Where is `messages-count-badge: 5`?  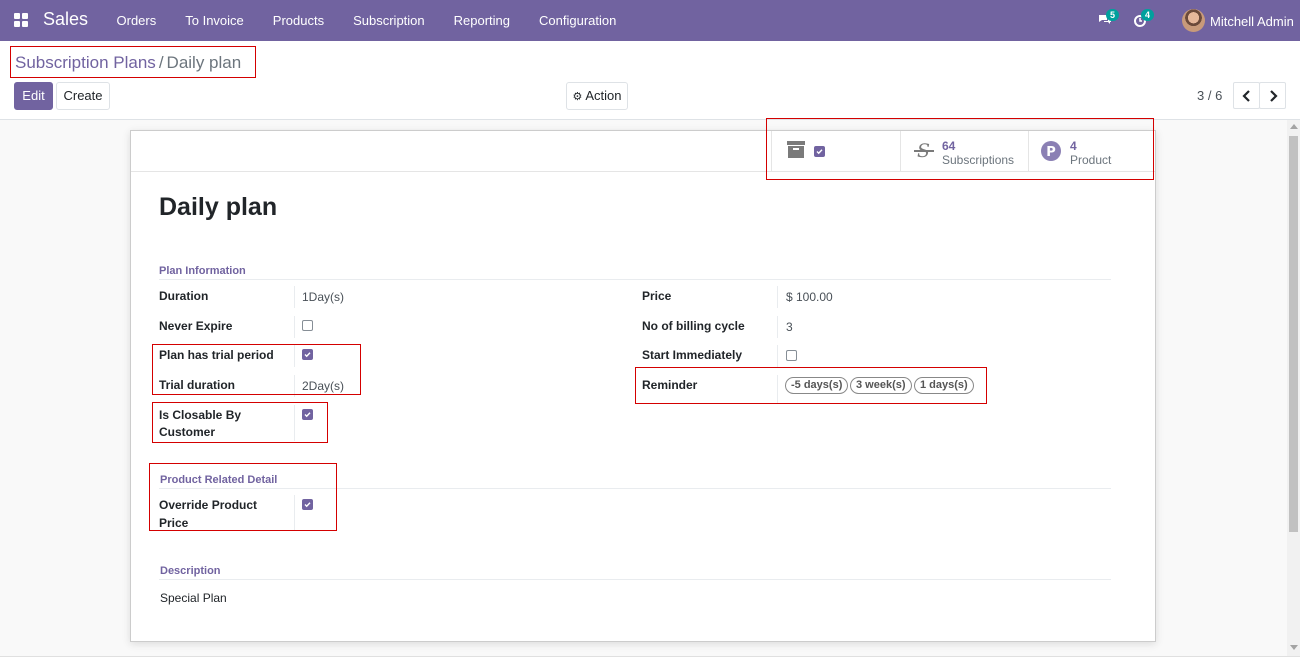
messages-count-badge: 5 is located at coordinates (1113, 15).